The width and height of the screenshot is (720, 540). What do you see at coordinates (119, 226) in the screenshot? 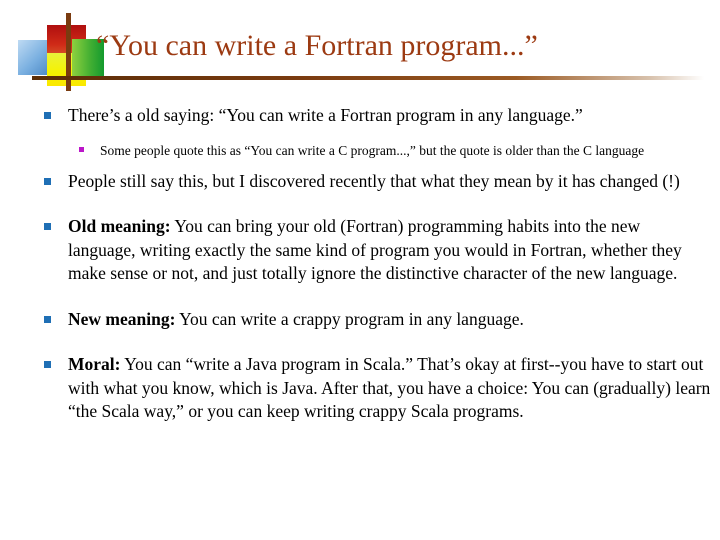
I see `list-item-lead: Old meaning:` at bounding box center [119, 226].